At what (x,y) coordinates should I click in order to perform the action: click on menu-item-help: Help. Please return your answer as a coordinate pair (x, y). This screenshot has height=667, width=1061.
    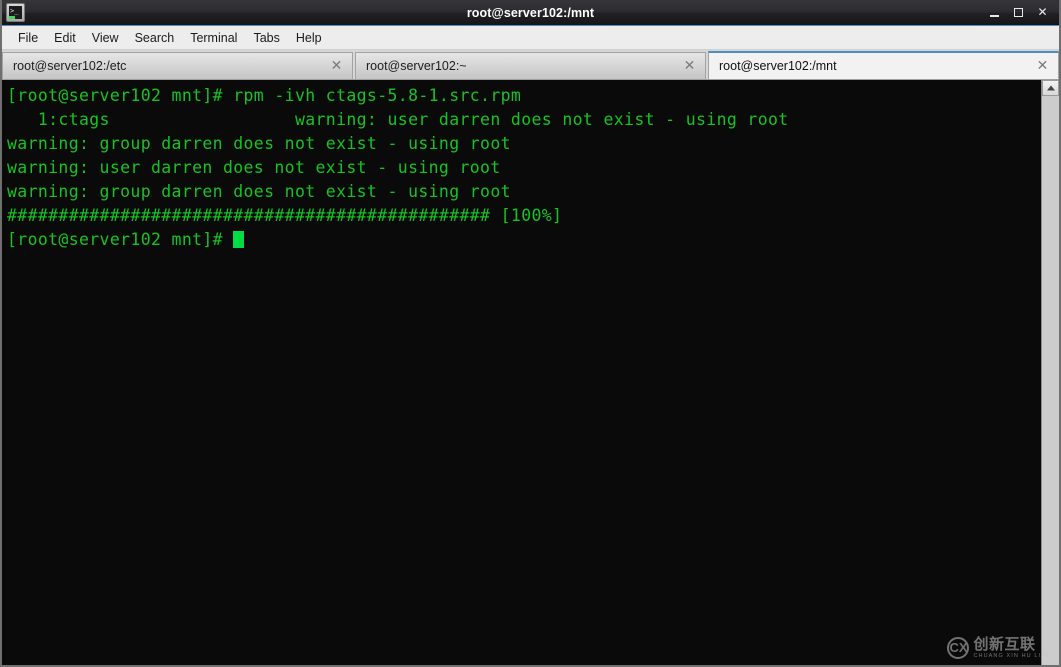
    Looking at the image, I should click on (309, 38).